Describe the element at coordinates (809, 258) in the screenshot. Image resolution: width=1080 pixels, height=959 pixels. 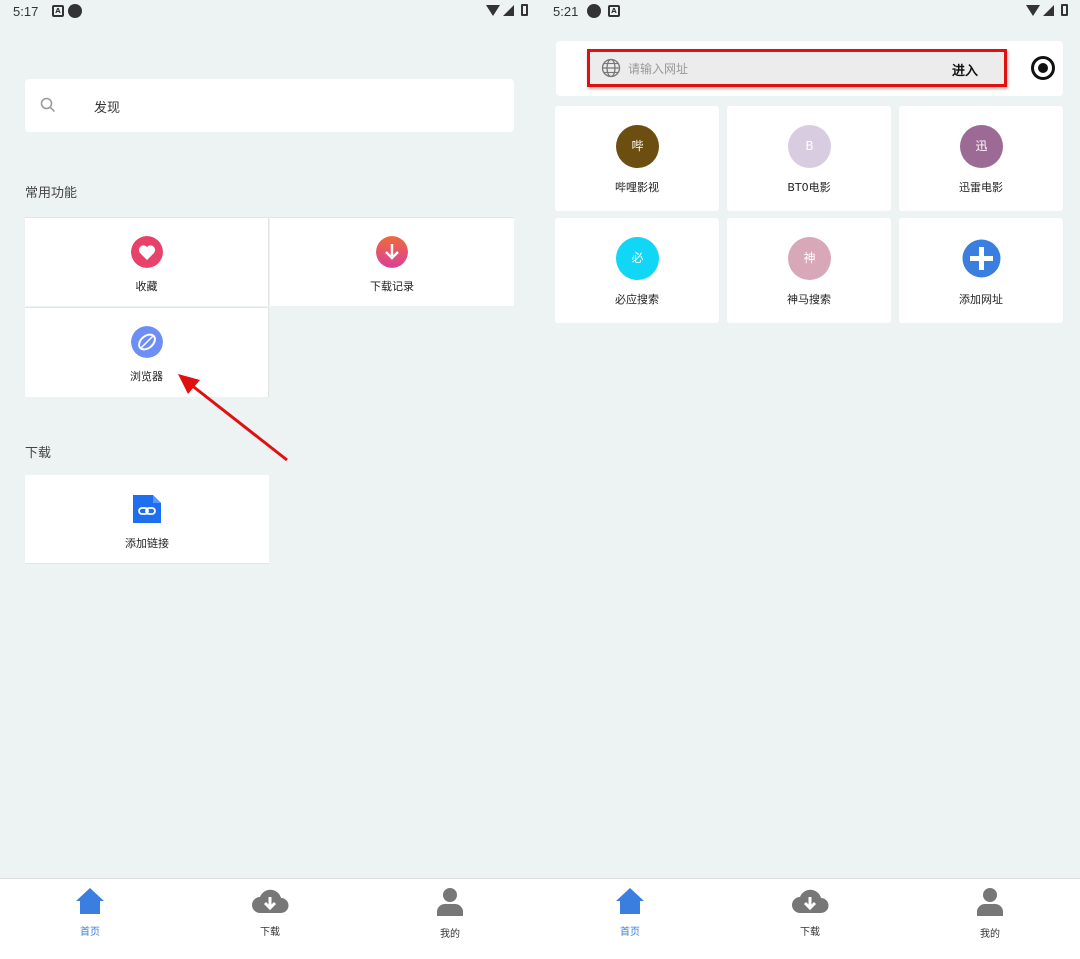
I see `site-avatar: 神` at that location.